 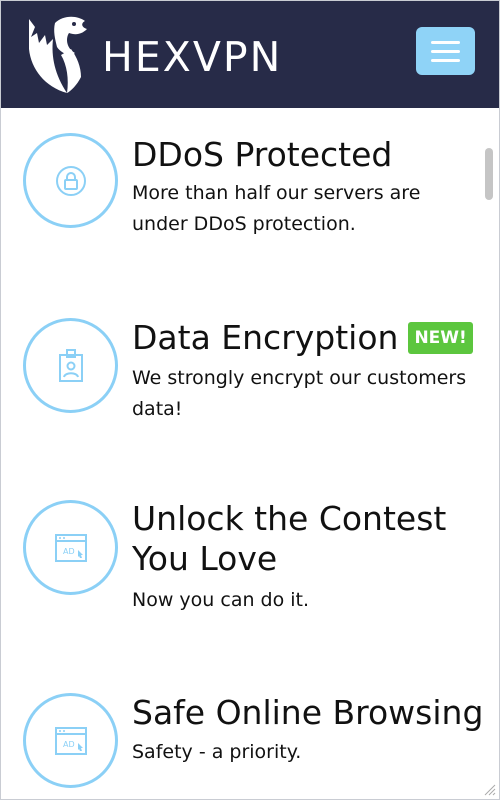 I want to click on menu-button, so click(x=445, y=51).